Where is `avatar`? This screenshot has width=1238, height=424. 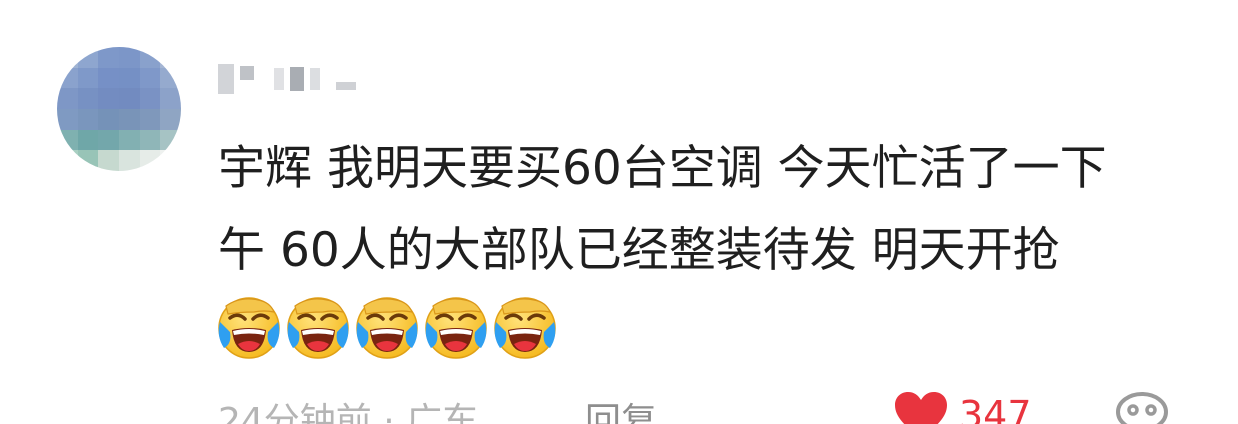
avatar is located at coordinates (119, 109).